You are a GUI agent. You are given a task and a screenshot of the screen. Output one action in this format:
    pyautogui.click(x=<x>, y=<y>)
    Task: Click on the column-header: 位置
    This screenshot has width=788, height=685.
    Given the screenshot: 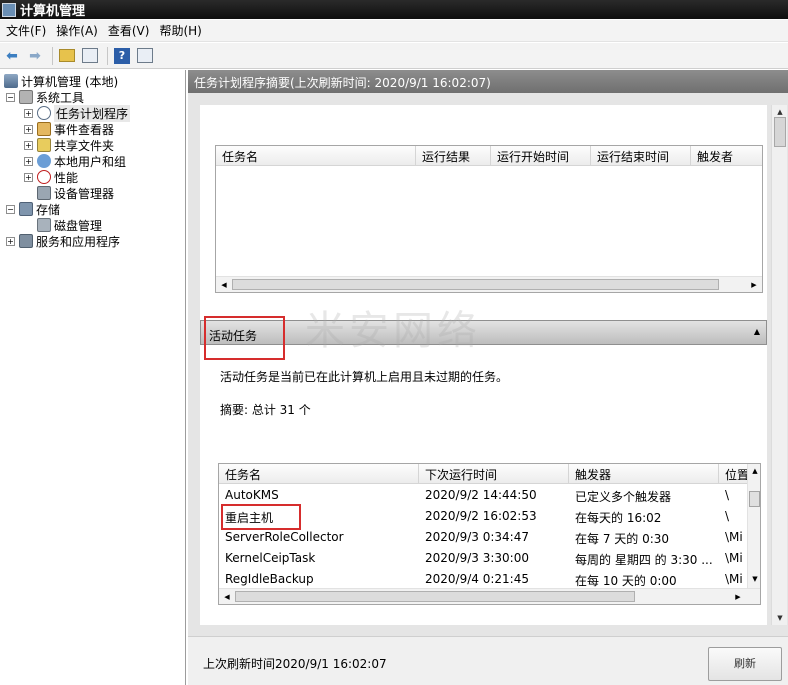 What is the action you would take?
    pyautogui.click(x=733, y=474)
    